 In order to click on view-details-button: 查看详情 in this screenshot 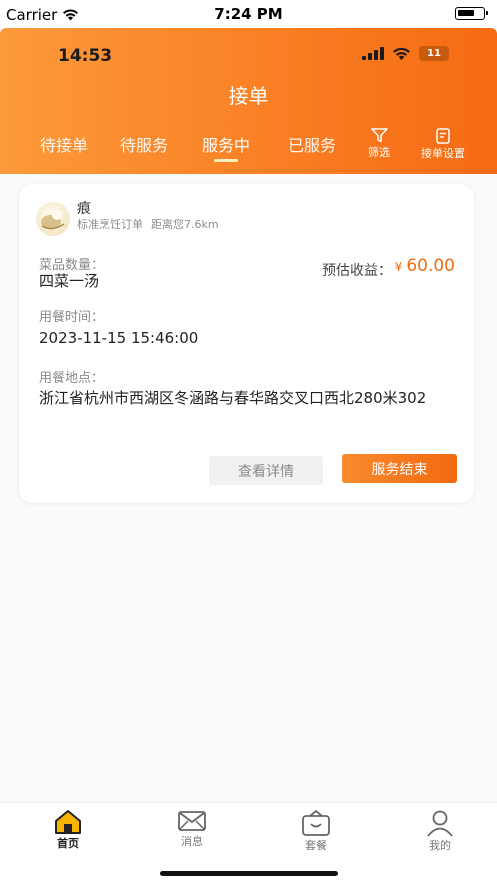, I will do `click(266, 470)`.